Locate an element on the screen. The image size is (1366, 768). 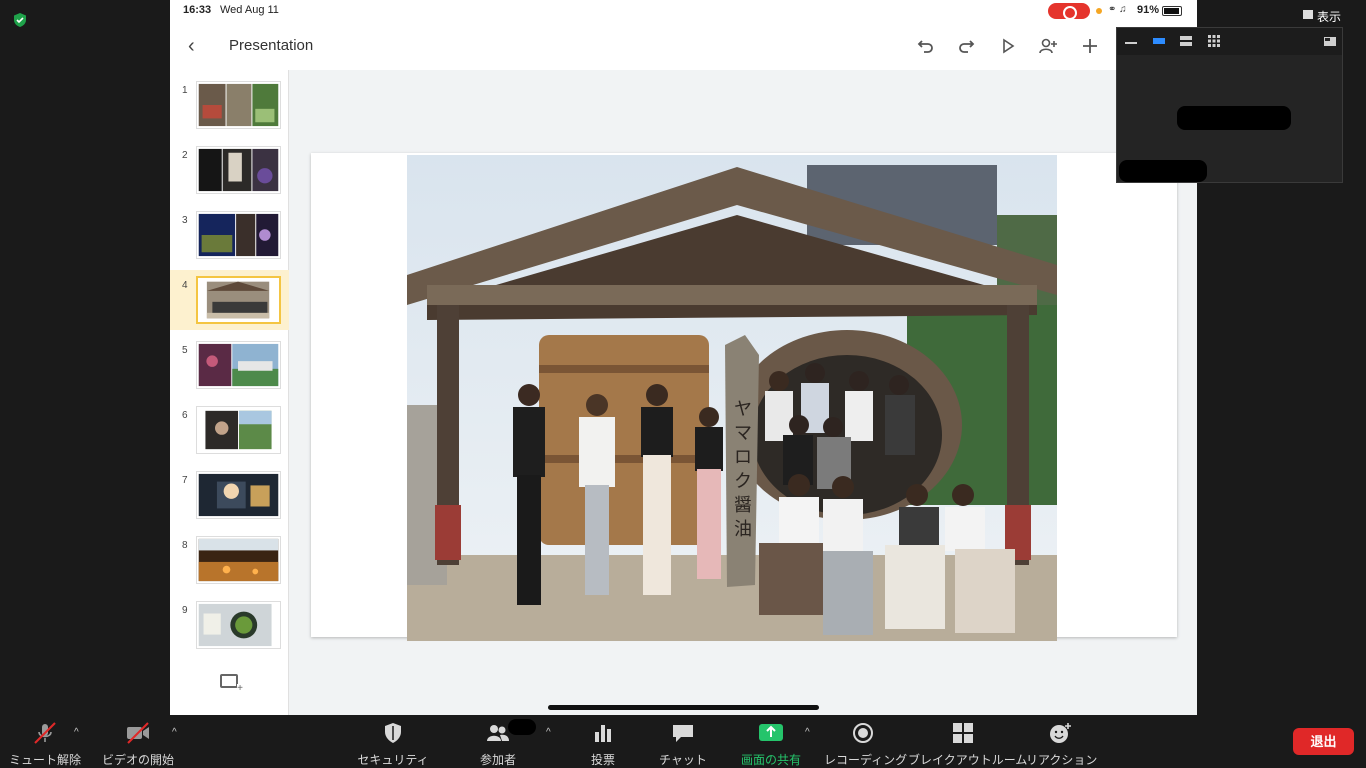
exit-float-icon is located at coordinates (1330, 41).